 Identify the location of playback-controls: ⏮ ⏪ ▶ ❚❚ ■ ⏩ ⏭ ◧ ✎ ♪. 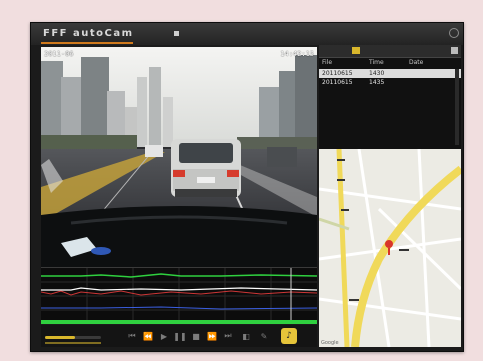
(179, 336).